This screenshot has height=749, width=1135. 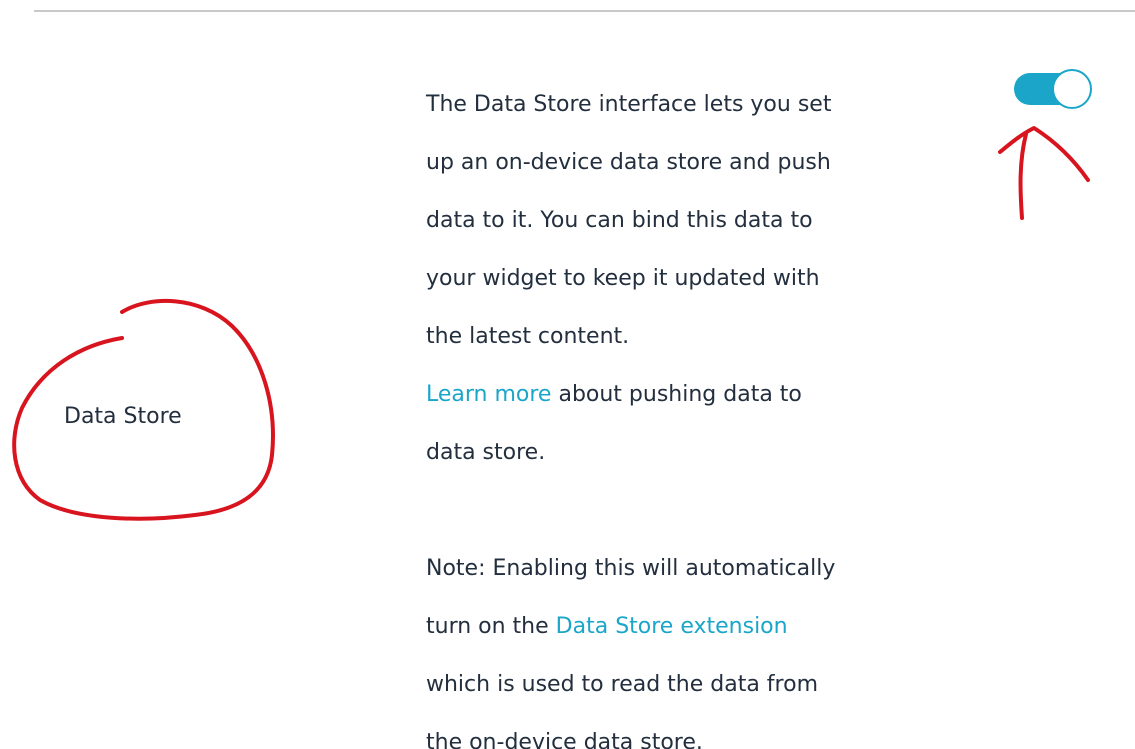 What do you see at coordinates (1072, 89) in the screenshot?
I see `toggle-knob` at bounding box center [1072, 89].